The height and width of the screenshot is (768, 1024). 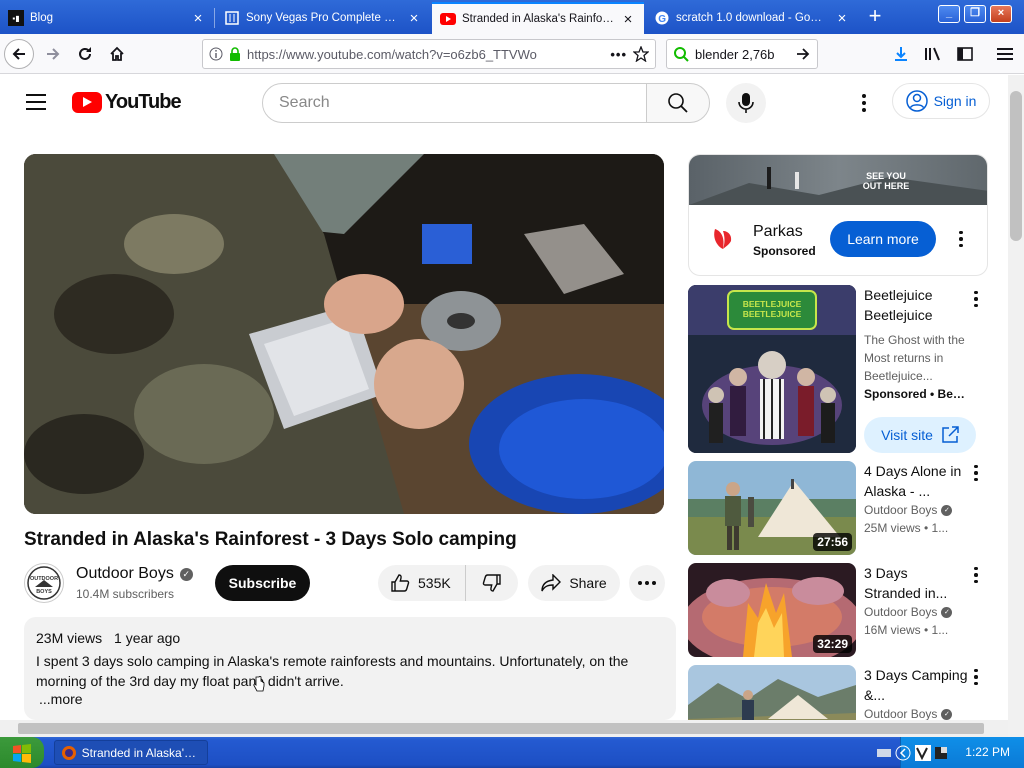 I want to click on search-button, so click(x=678, y=103).